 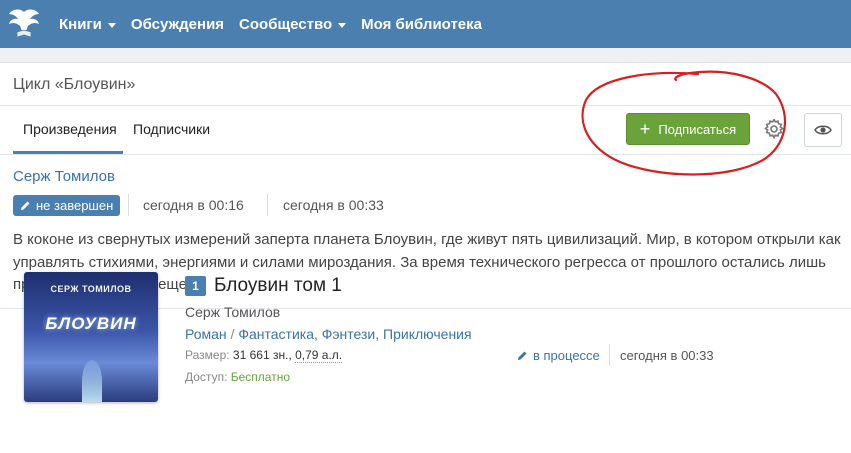 What do you see at coordinates (232, 312) in the screenshot?
I see `book-author: Серж Томилов` at bounding box center [232, 312].